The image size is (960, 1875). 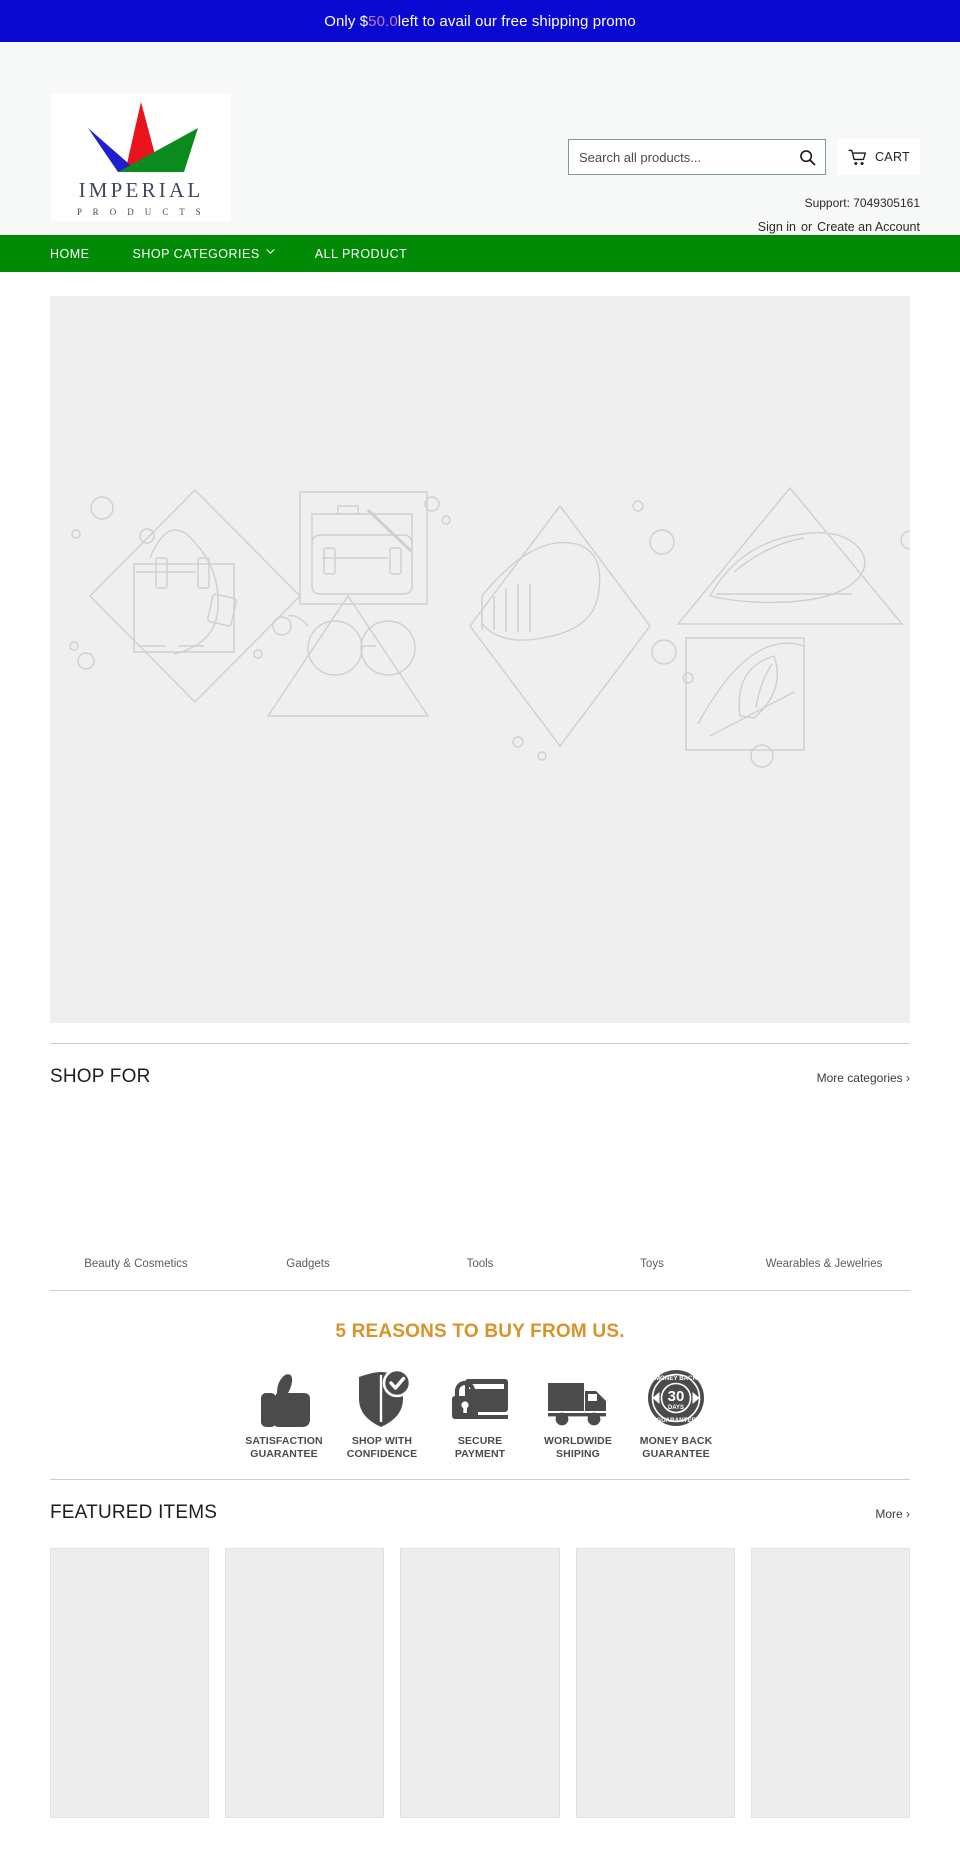 I want to click on lock-credit-card-icon, so click(x=480, y=1399).